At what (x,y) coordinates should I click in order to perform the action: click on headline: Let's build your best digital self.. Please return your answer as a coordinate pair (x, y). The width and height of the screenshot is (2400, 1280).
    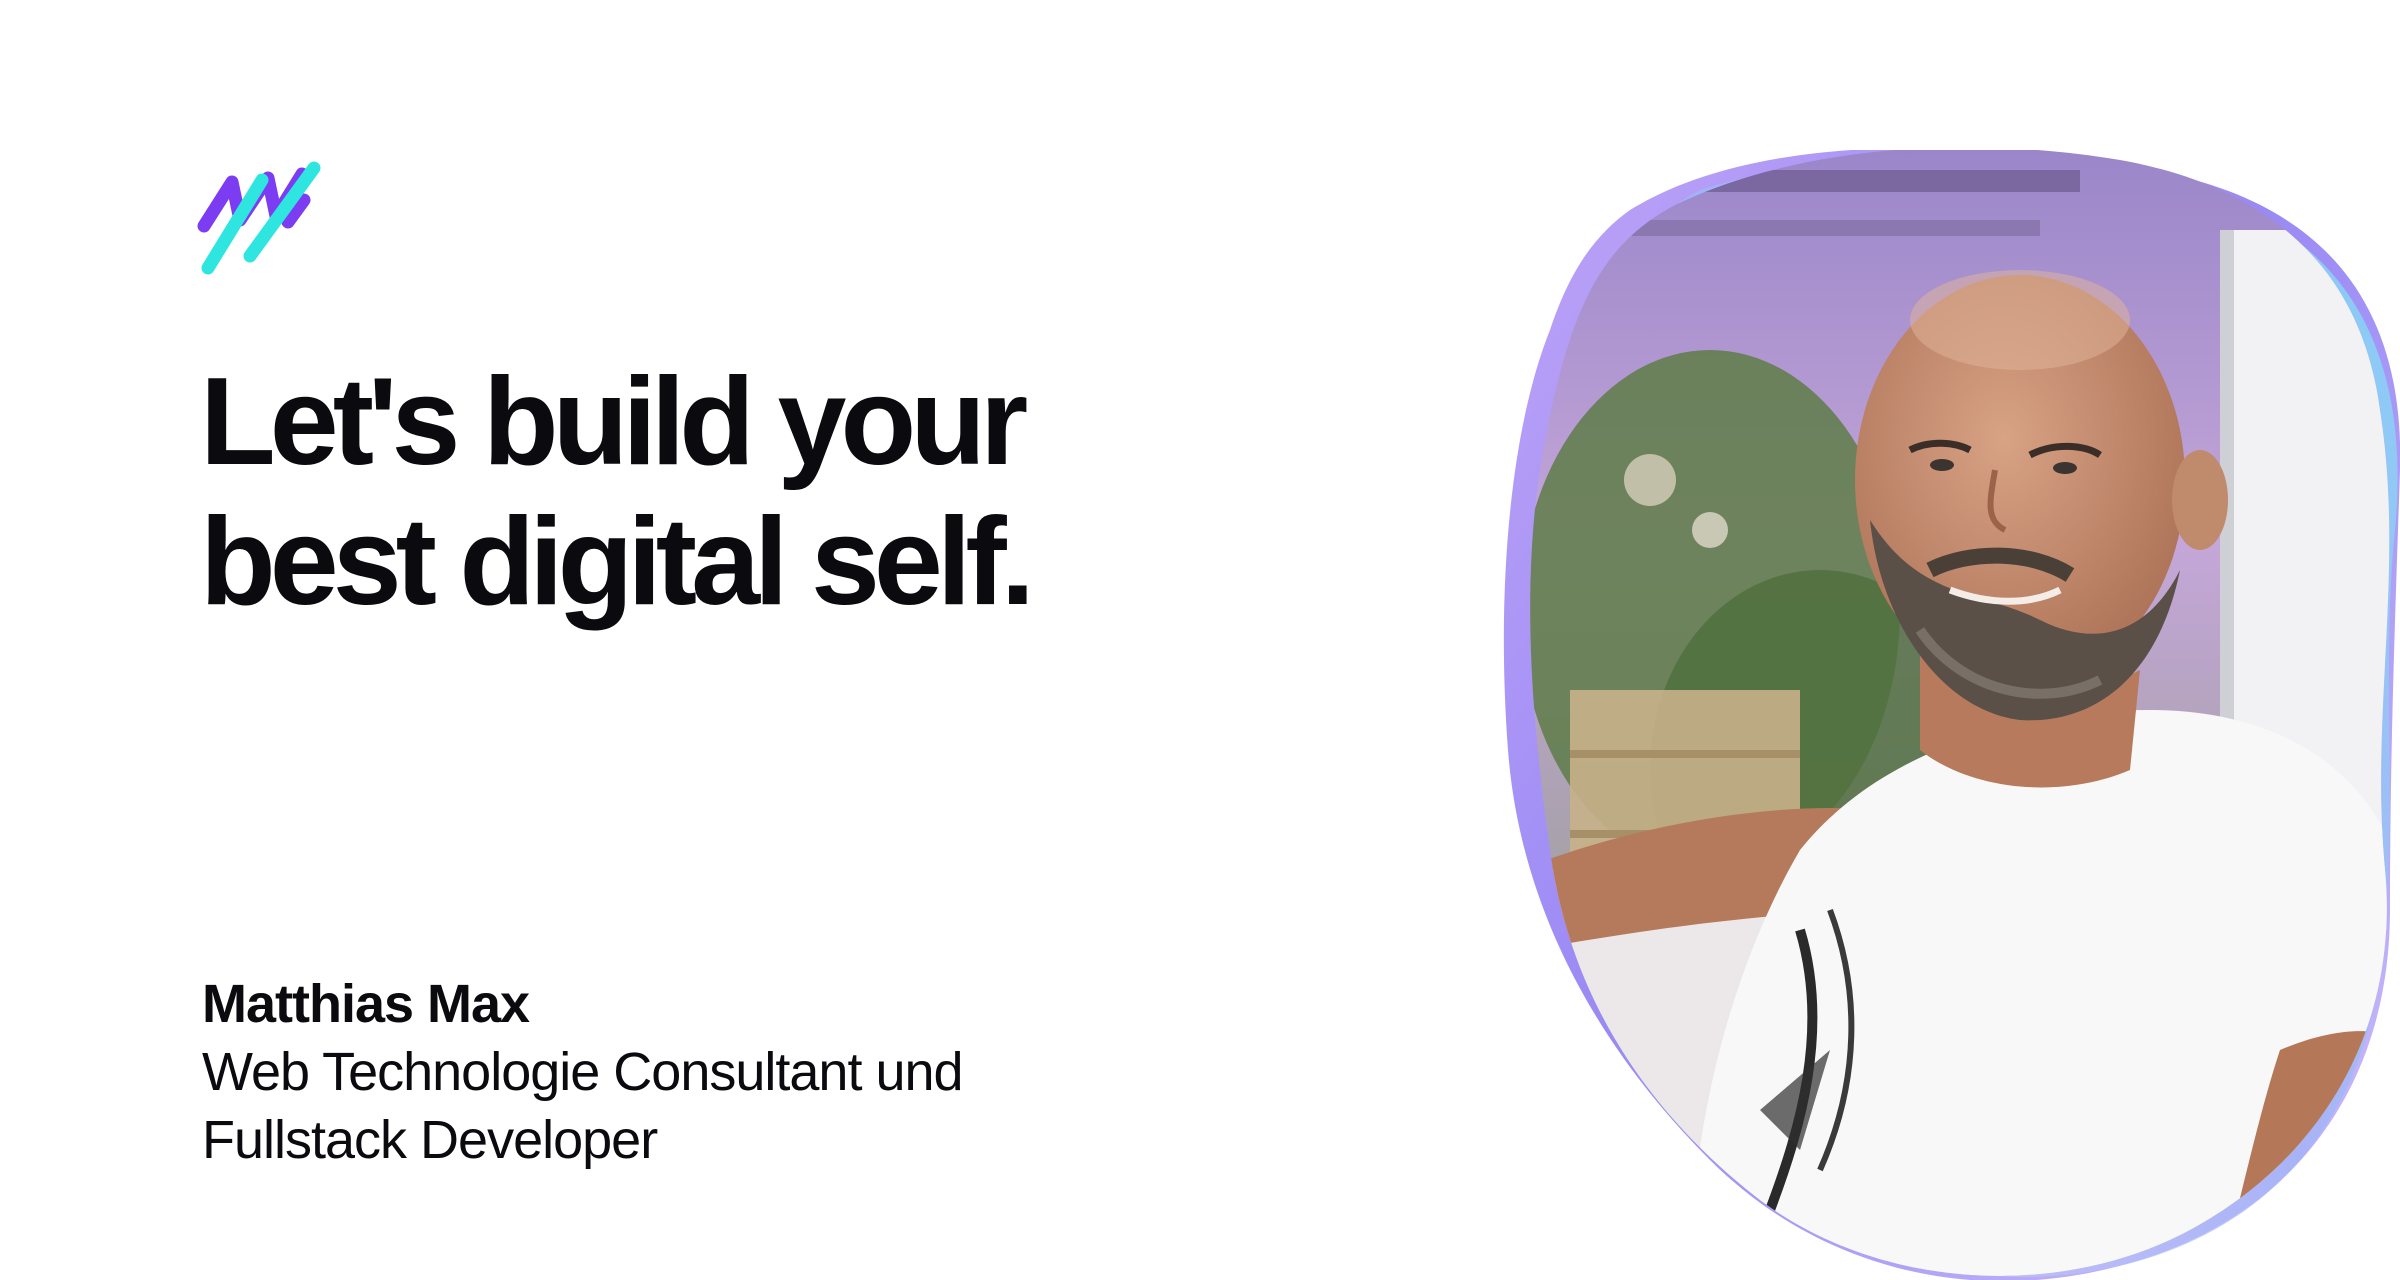
    Looking at the image, I should click on (617, 492).